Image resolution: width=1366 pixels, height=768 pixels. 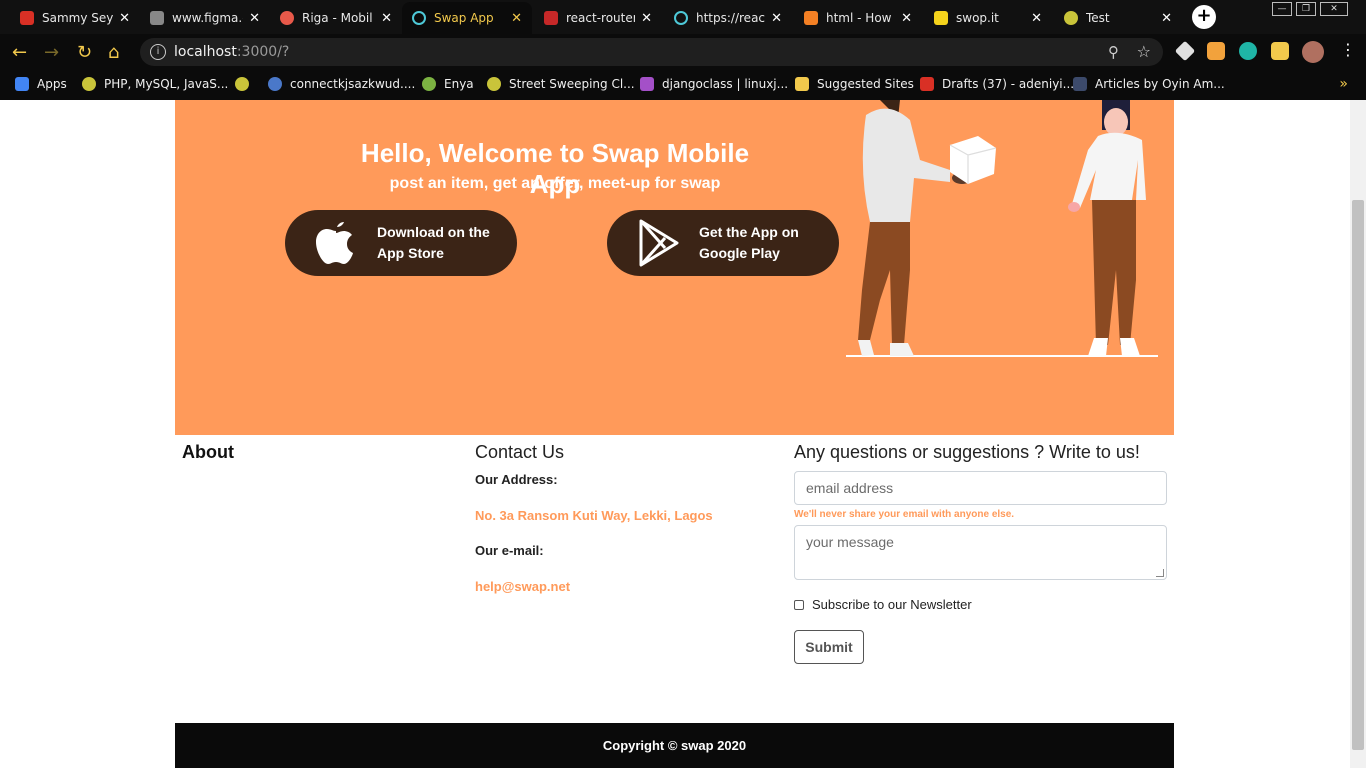 I want to click on email-field: email address, so click(x=980, y=488).